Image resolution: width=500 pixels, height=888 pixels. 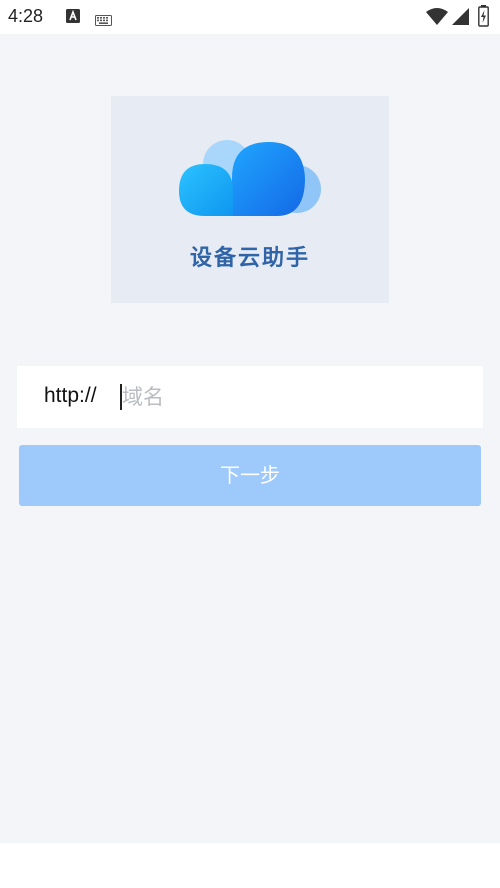 I want to click on app-name: 设备云助手, so click(x=249, y=258).